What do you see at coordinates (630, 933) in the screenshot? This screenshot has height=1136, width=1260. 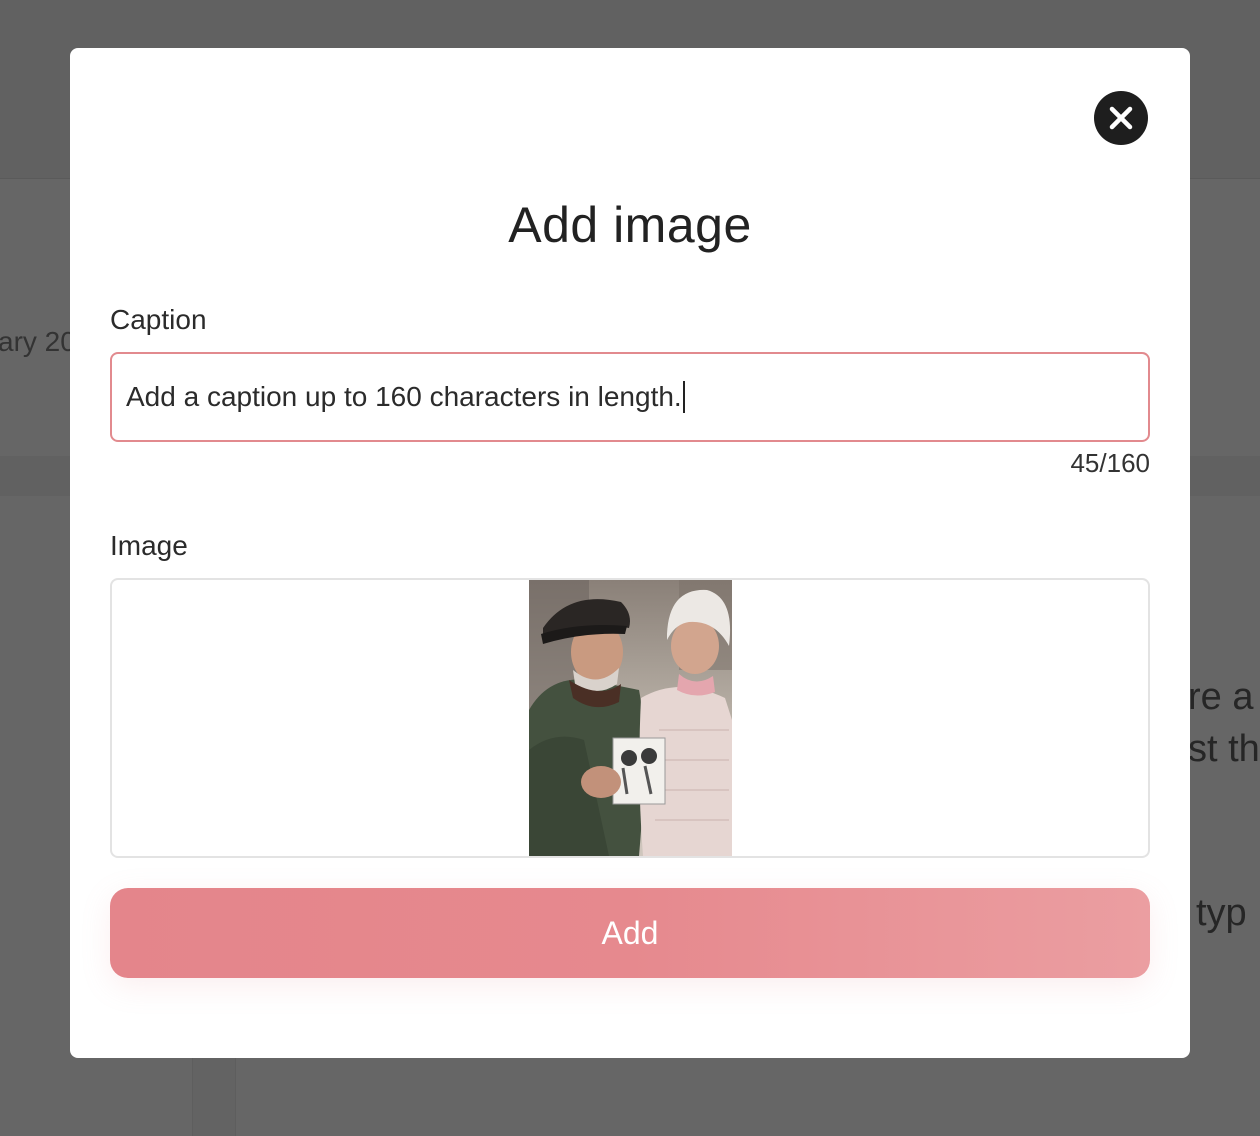 I see `add-button: Add` at bounding box center [630, 933].